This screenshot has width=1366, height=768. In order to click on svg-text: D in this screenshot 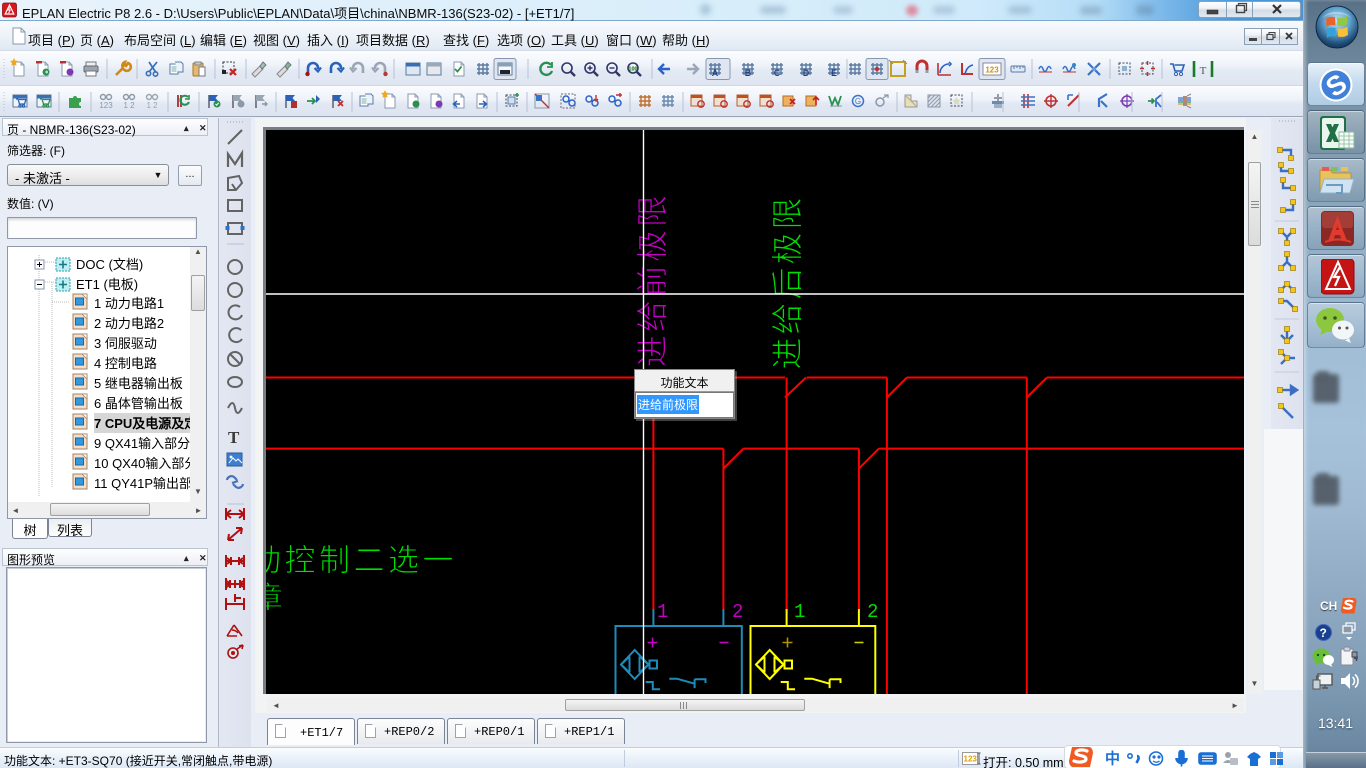, I will do `click(806, 73)`.